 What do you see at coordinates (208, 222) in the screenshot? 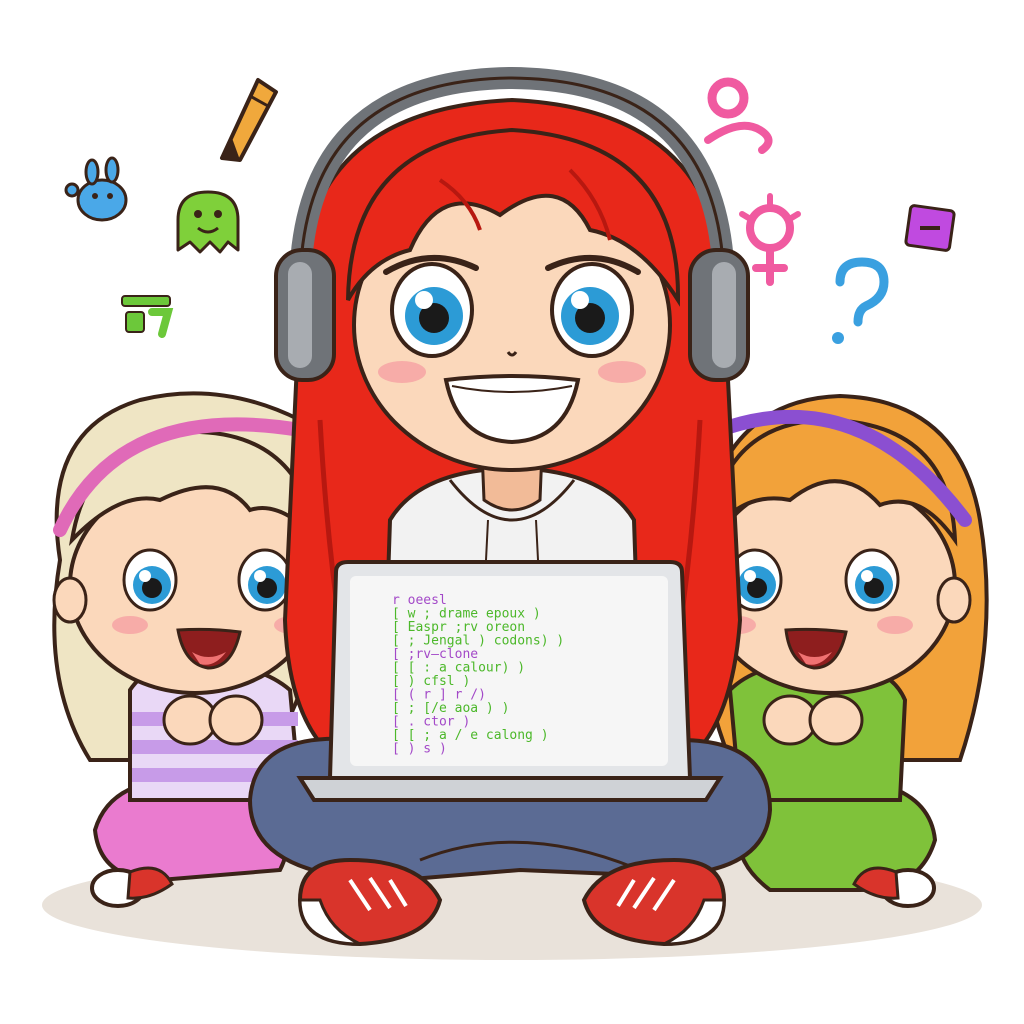
I see `green-octopus-icon` at bounding box center [208, 222].